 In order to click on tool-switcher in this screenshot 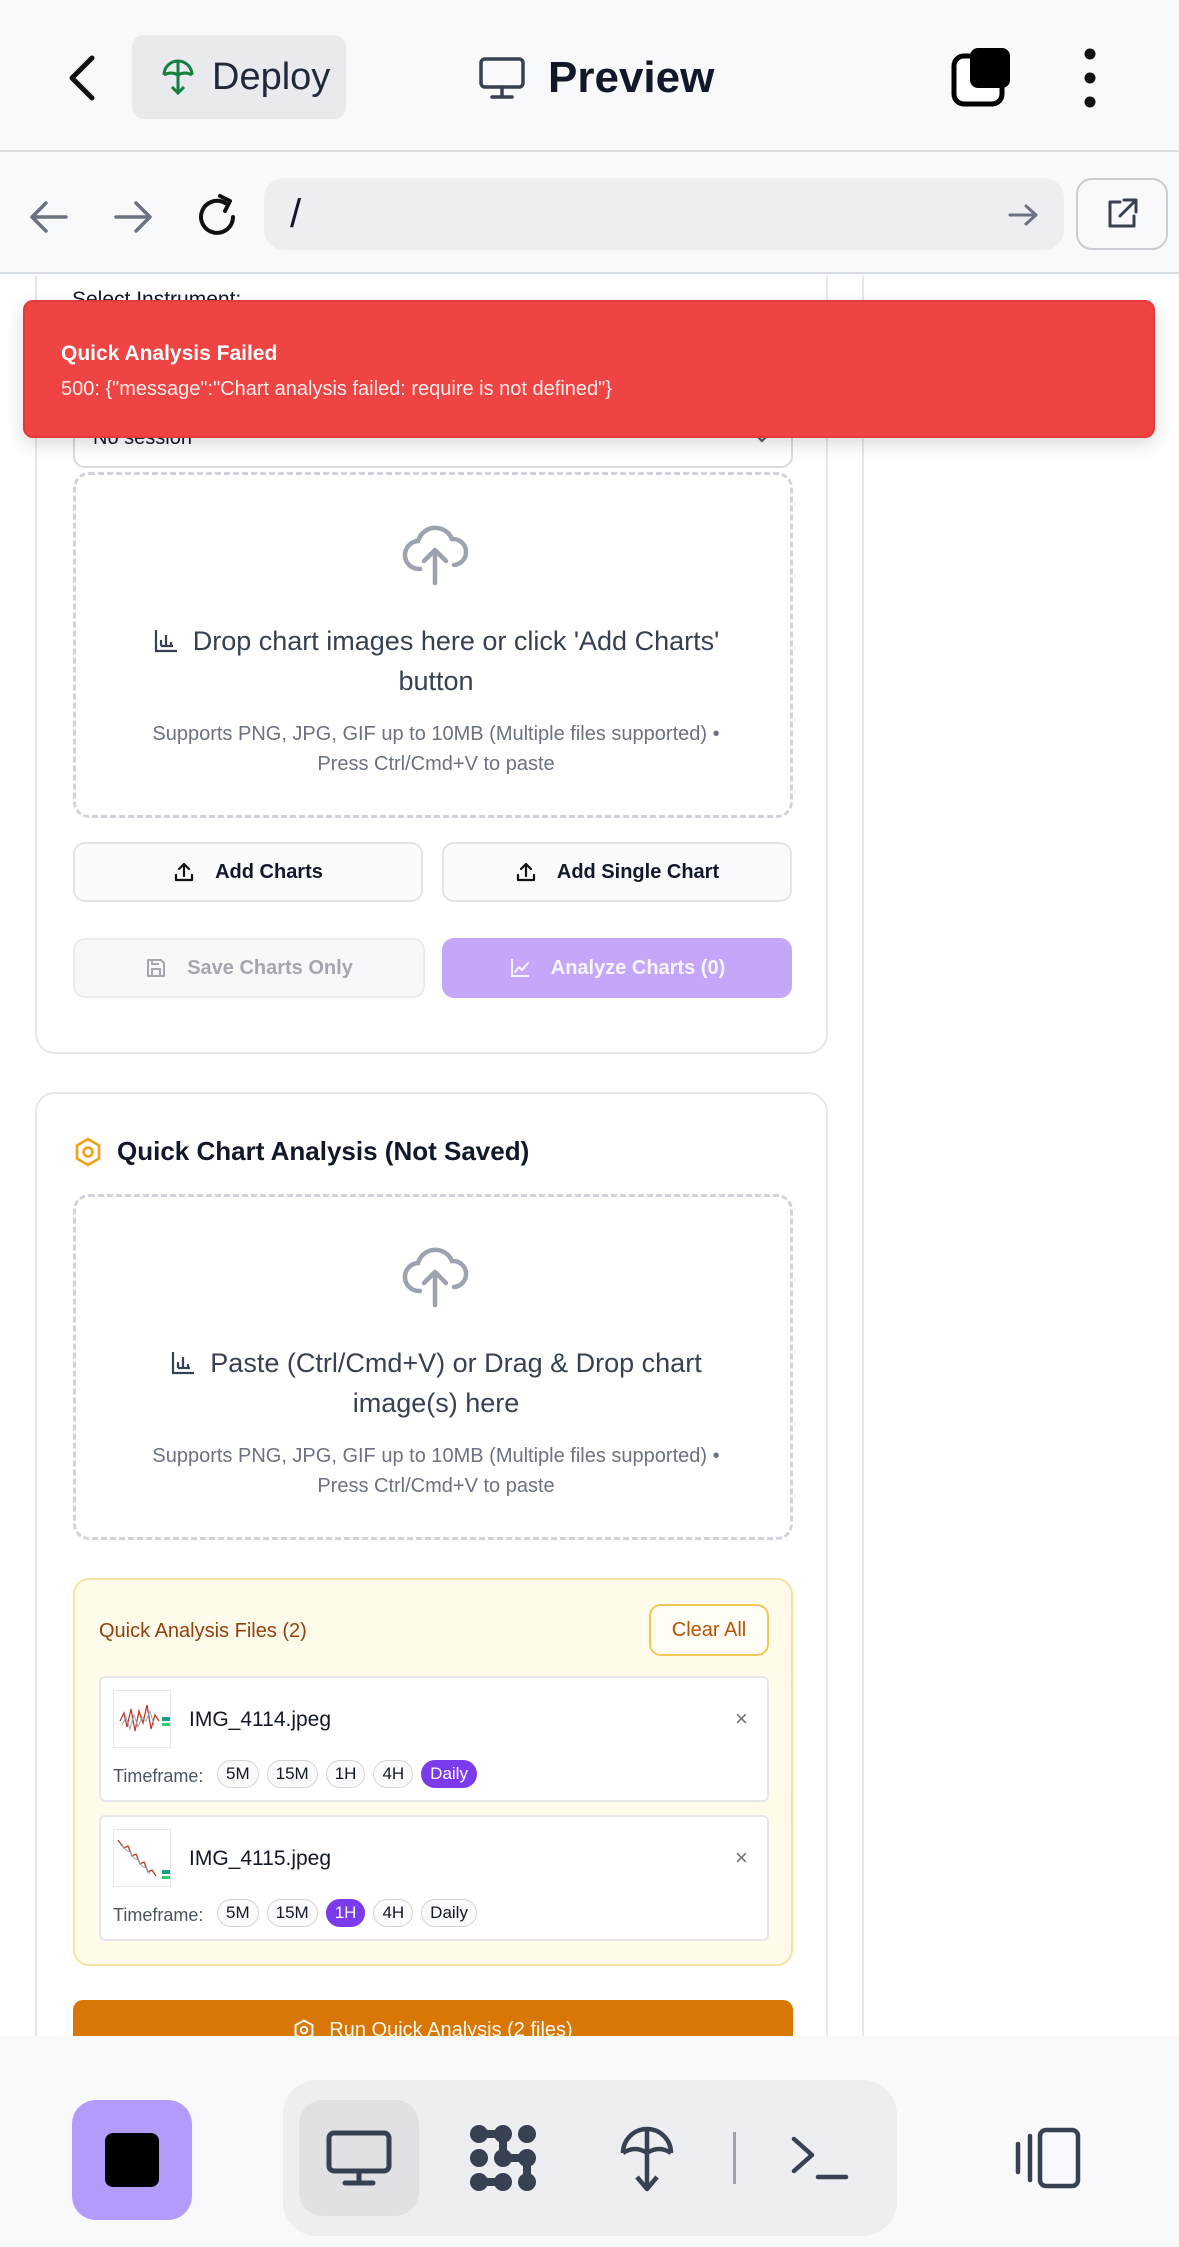, I will do `click(590, 2158)`.